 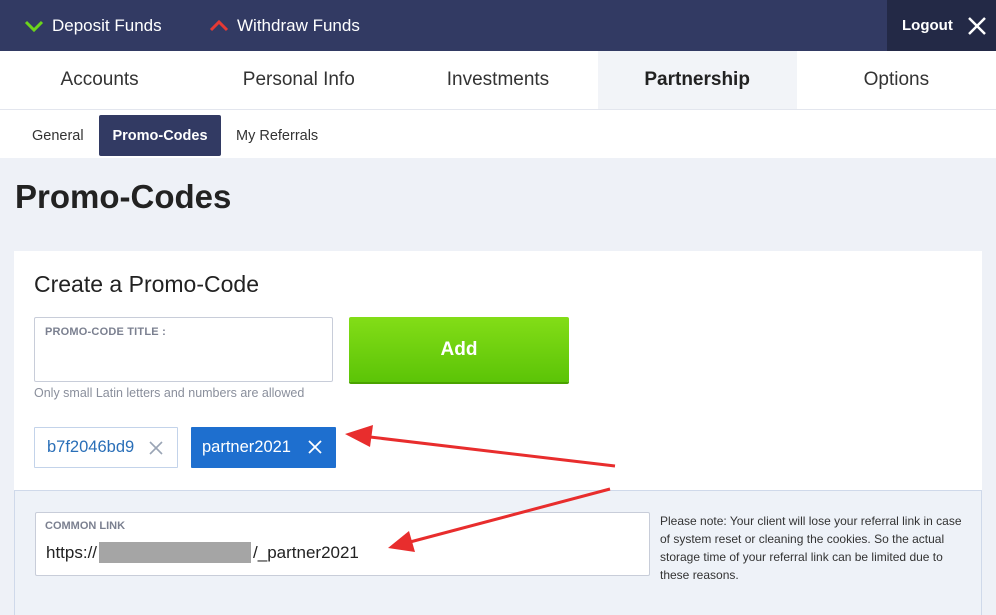 I want to click on logout-button: Logout, so click(x=941, y=25).